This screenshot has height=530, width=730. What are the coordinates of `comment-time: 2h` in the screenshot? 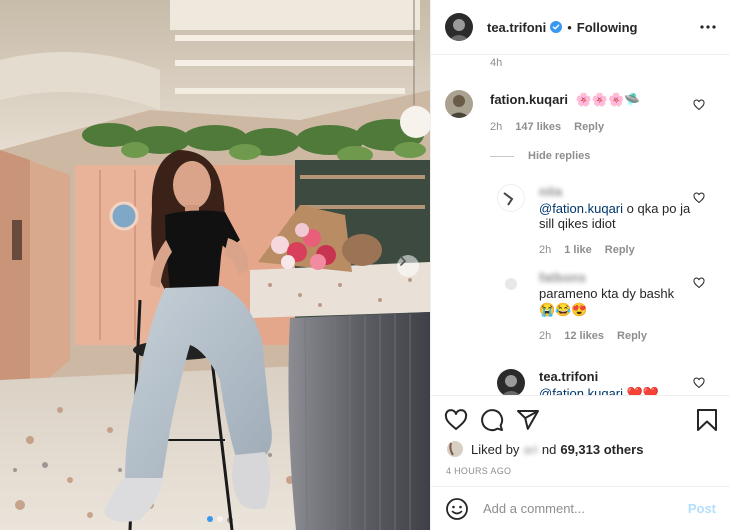 It's located at (496, 127).